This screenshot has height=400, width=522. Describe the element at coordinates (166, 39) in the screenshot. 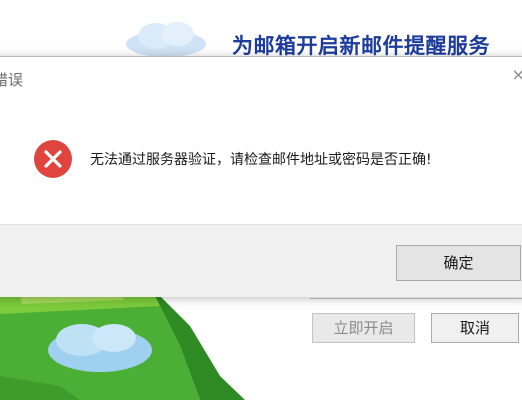

I see `cloud-decoration` at that location.